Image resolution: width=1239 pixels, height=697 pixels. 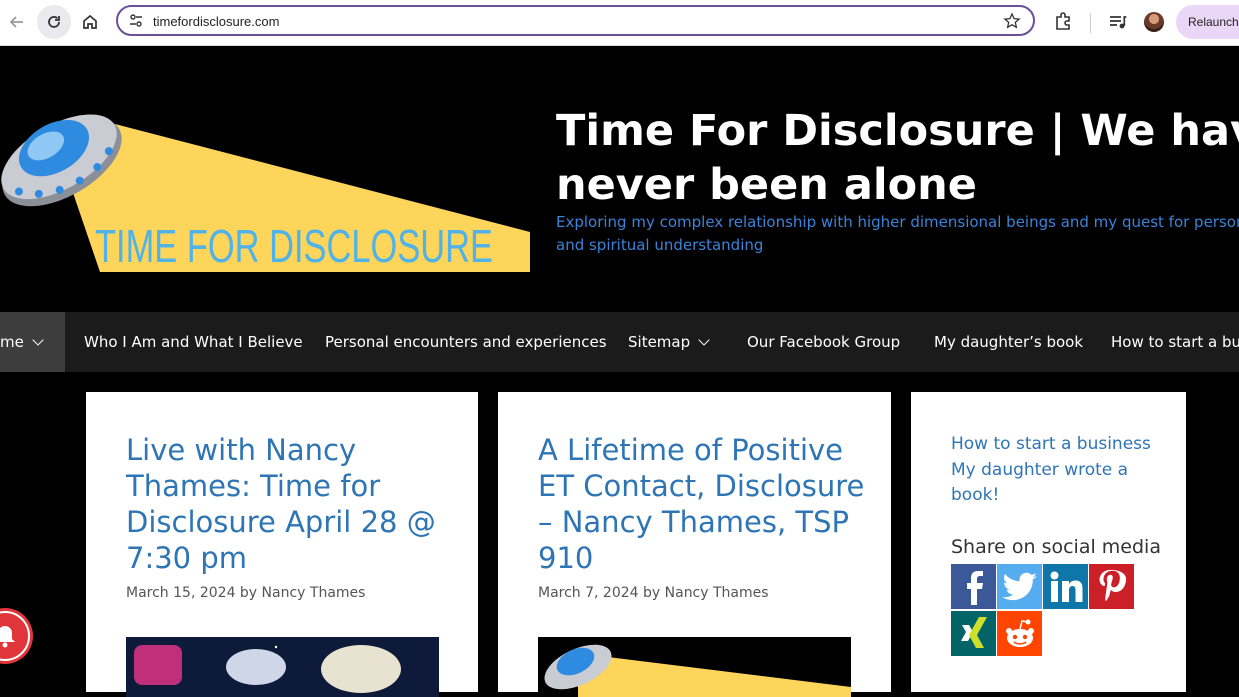 I want to click on site-logo: TIME FOR DISCLOSURE, so click(x=266, y=179).